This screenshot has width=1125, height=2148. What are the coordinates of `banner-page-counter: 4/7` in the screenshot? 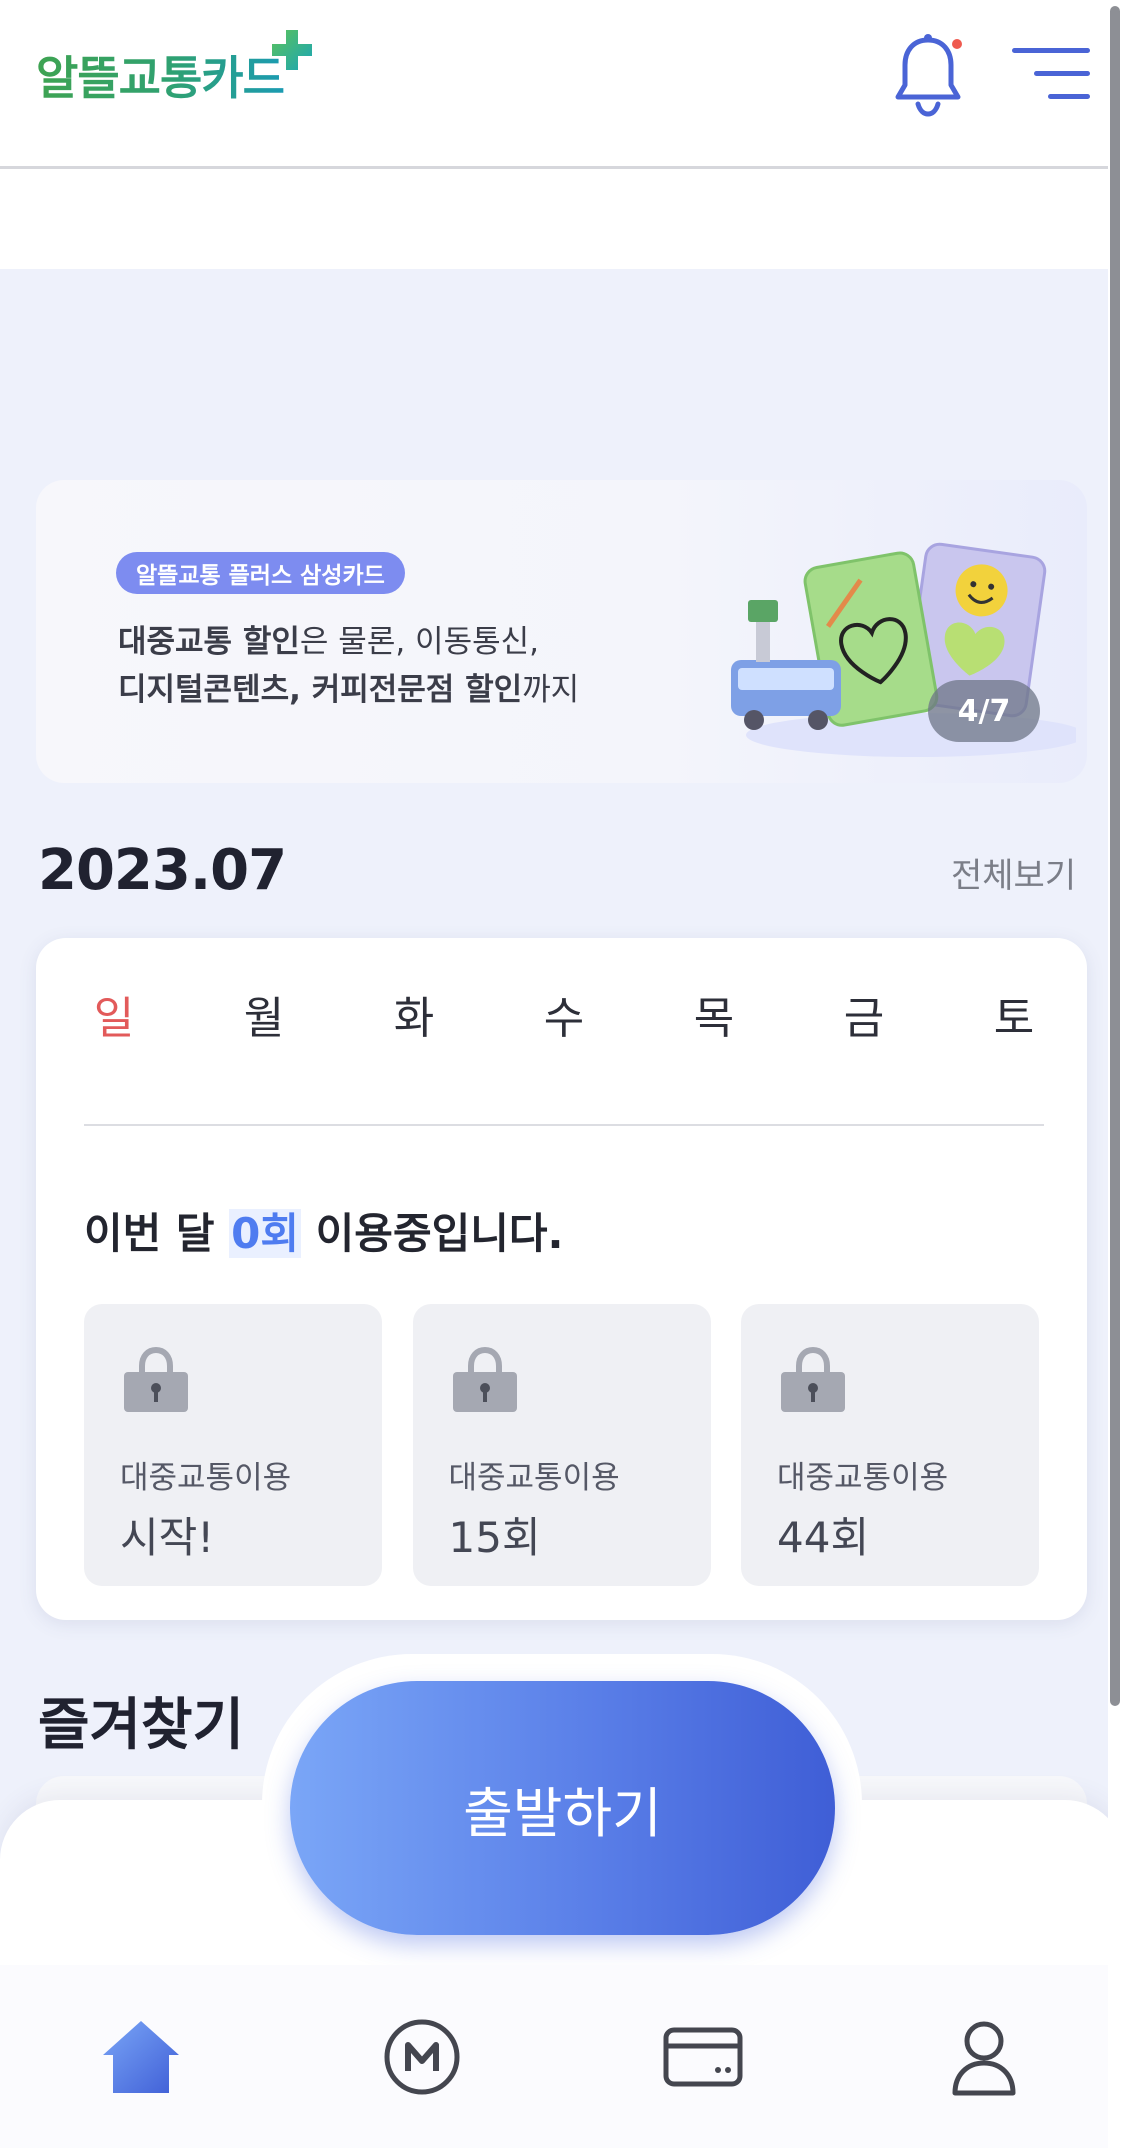 It's located at (984, 711).